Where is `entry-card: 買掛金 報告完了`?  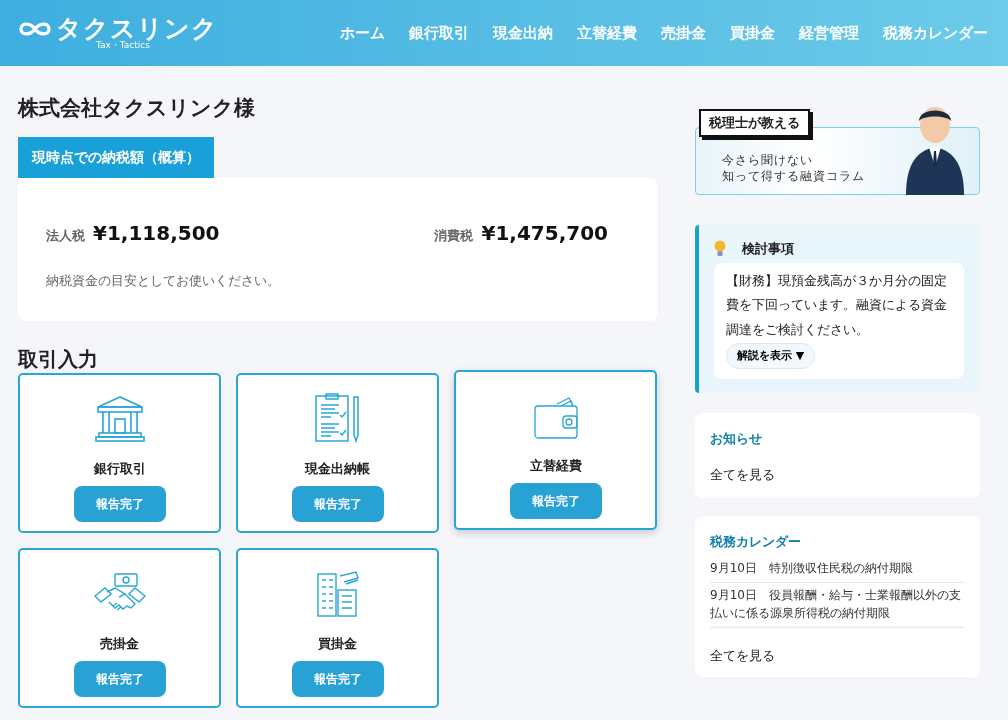
entry-card: 買掛金 報告完了 is located at coordinates (337, 627).